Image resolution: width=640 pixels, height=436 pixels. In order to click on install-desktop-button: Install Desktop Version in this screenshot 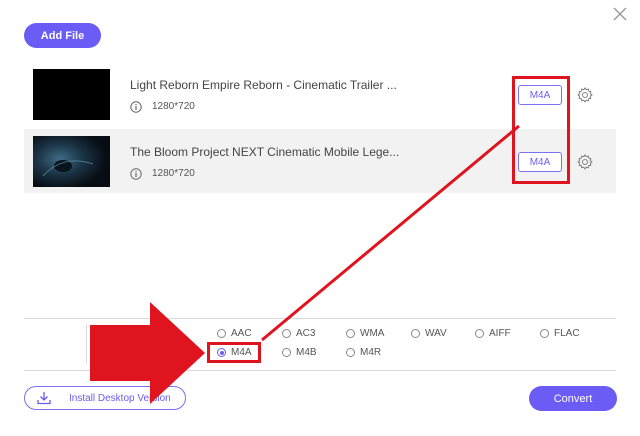, I will do `click(105, 398)`.